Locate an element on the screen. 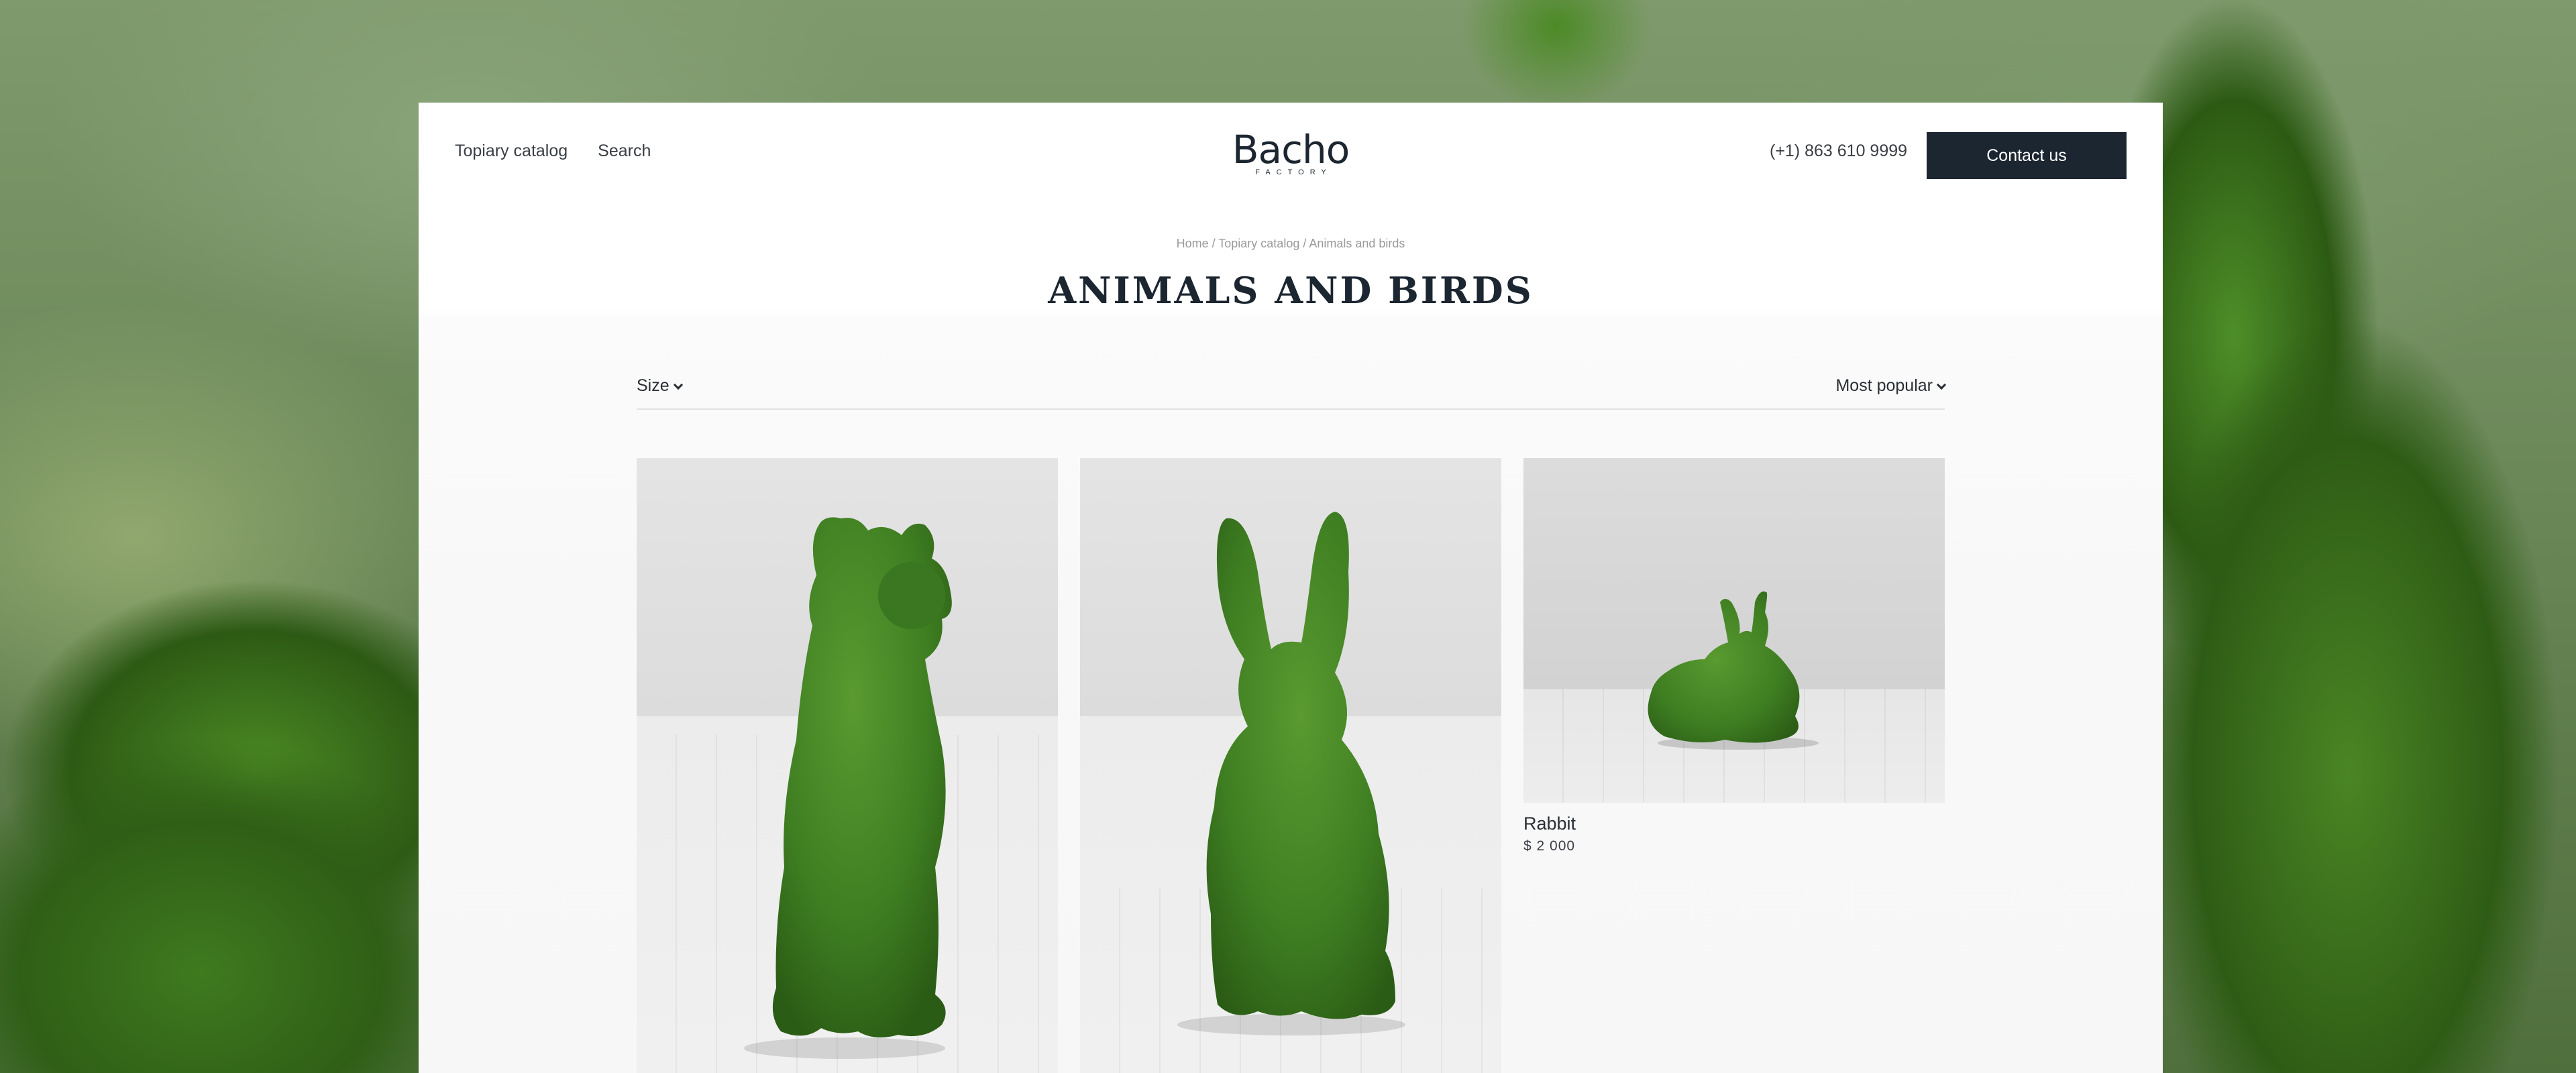 This screenshot has width=2576, height=1073. size-filter-label: Size is located at coordinates (653, 385).